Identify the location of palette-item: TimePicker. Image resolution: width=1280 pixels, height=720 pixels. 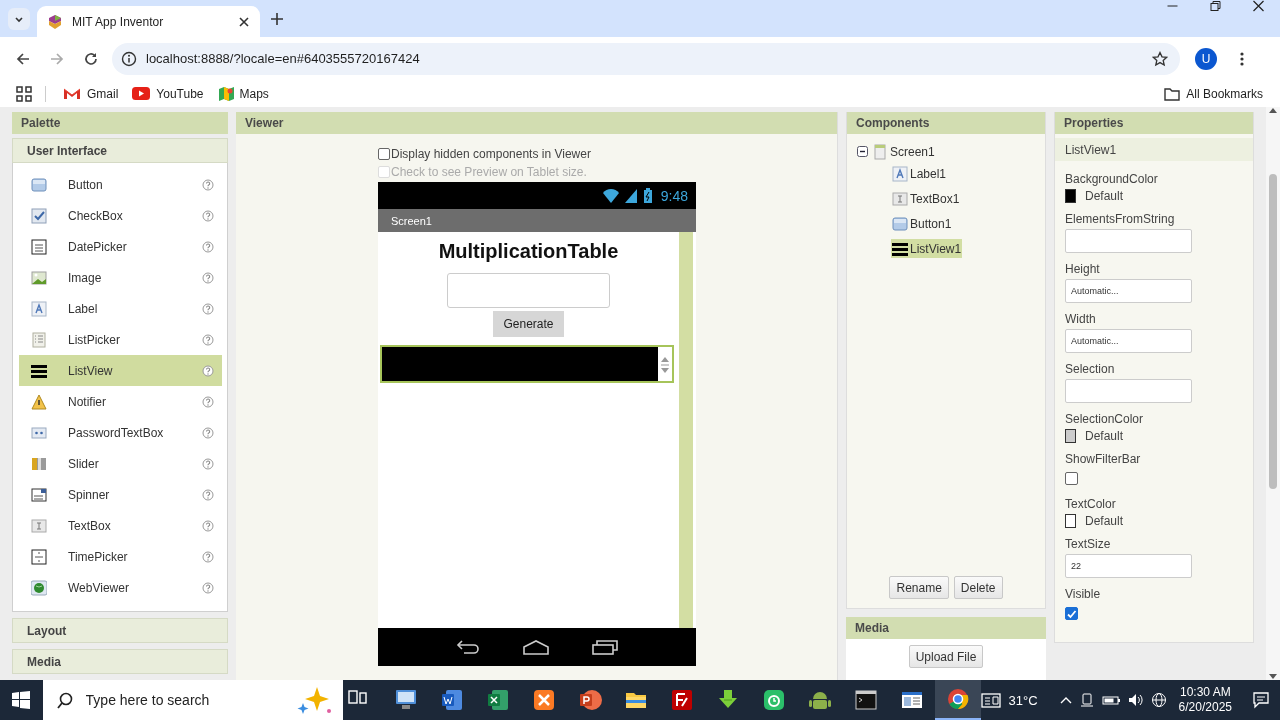
(120, 556).